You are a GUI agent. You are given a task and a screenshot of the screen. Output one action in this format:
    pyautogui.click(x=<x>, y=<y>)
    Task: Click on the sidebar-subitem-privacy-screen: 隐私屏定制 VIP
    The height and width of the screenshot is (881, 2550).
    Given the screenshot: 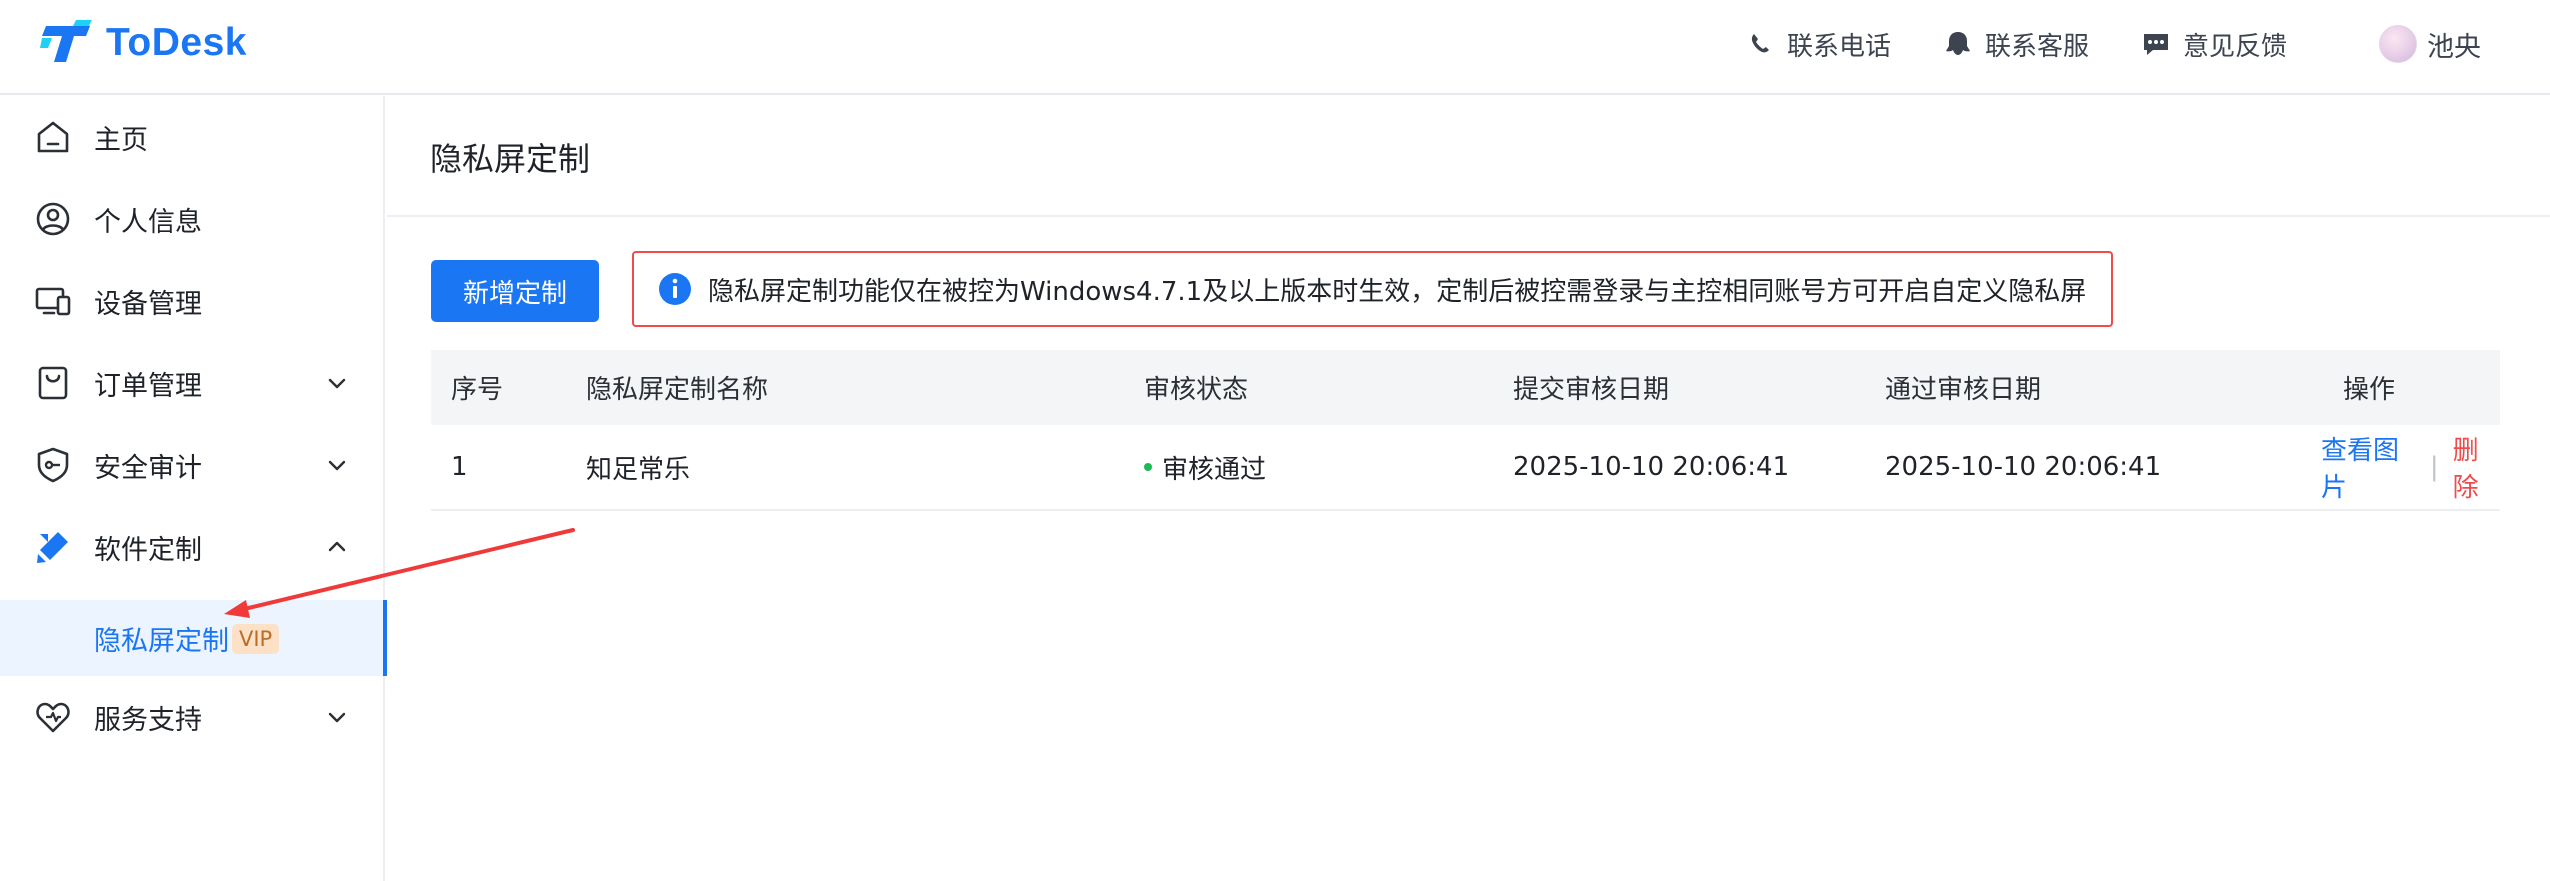 What is the action you would take?
    pyautogui.click(x=193, y=638)
    